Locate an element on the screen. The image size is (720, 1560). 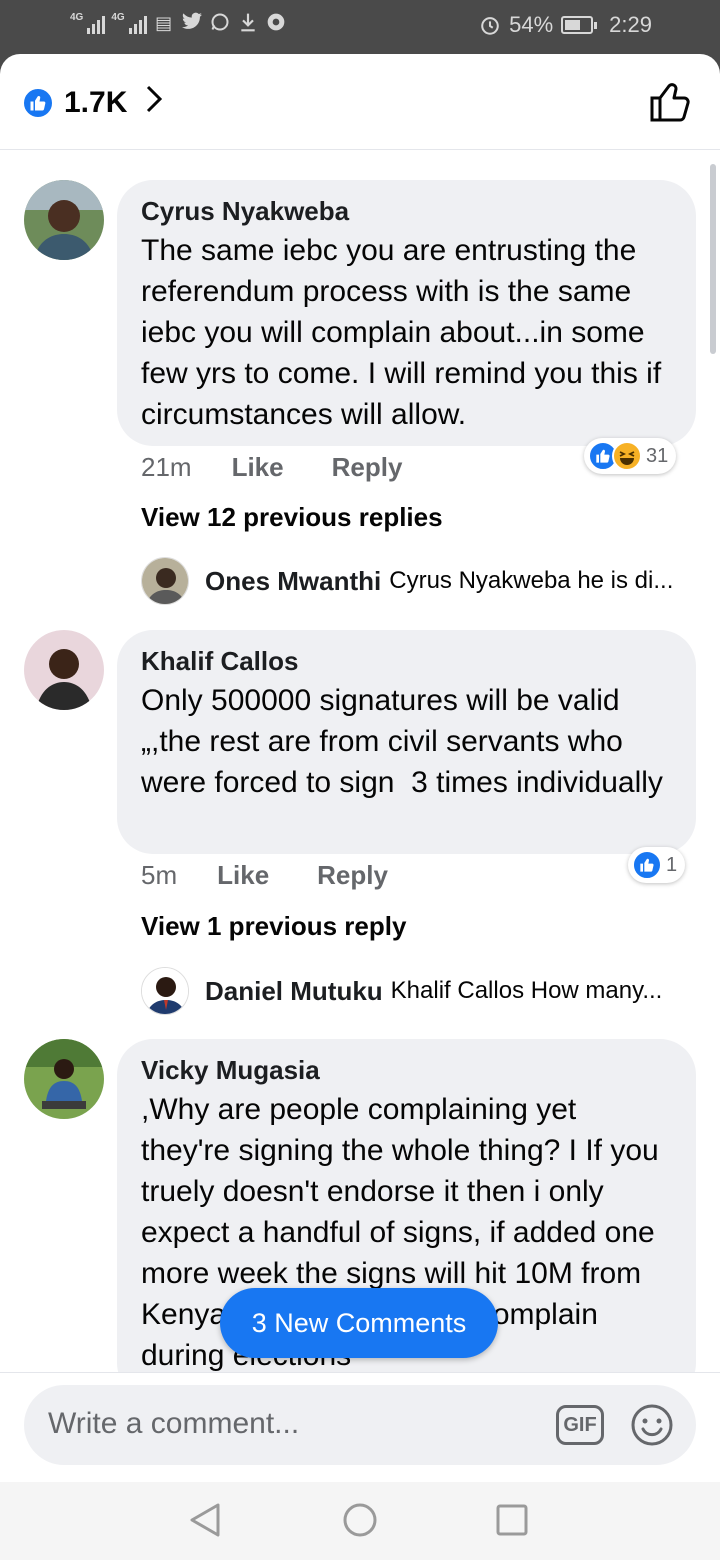
back-triangle-icon is located at coordinates (205, 1520).